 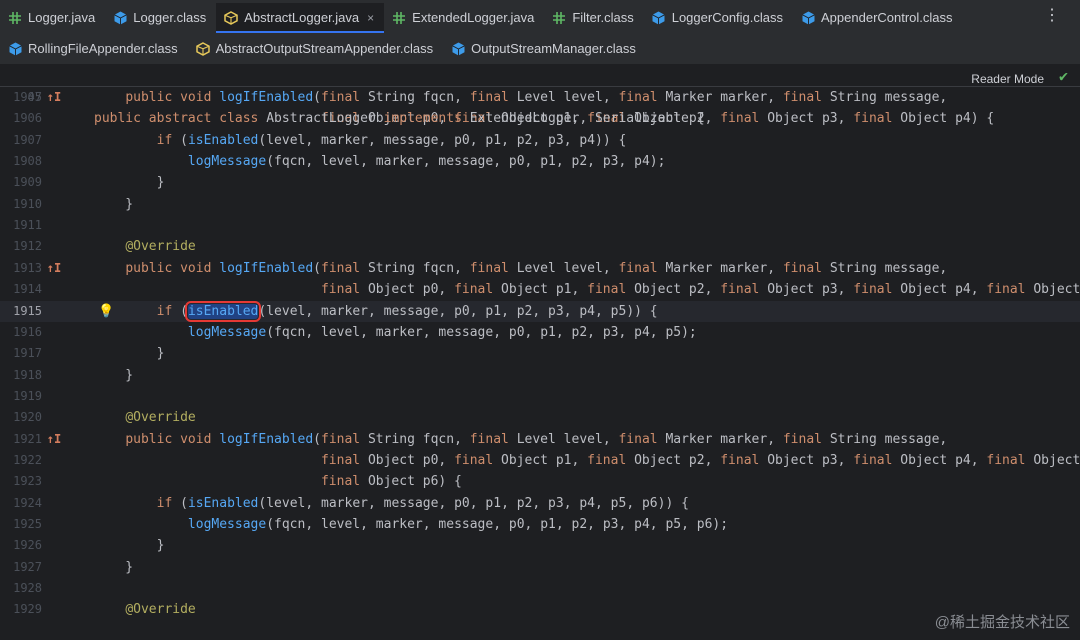 I want to click on tab-label: Logger.java, so click(x=62, y=17).